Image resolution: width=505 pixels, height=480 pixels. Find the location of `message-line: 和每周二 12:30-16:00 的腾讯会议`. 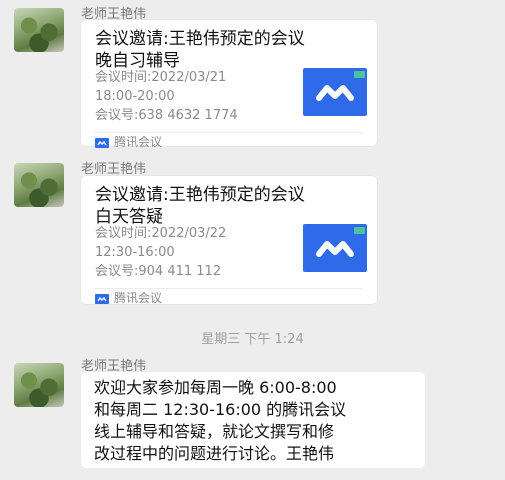

message-line: 和每周二 12:30-16:00 的腾讯会议 is located at coordinates (220, 409).